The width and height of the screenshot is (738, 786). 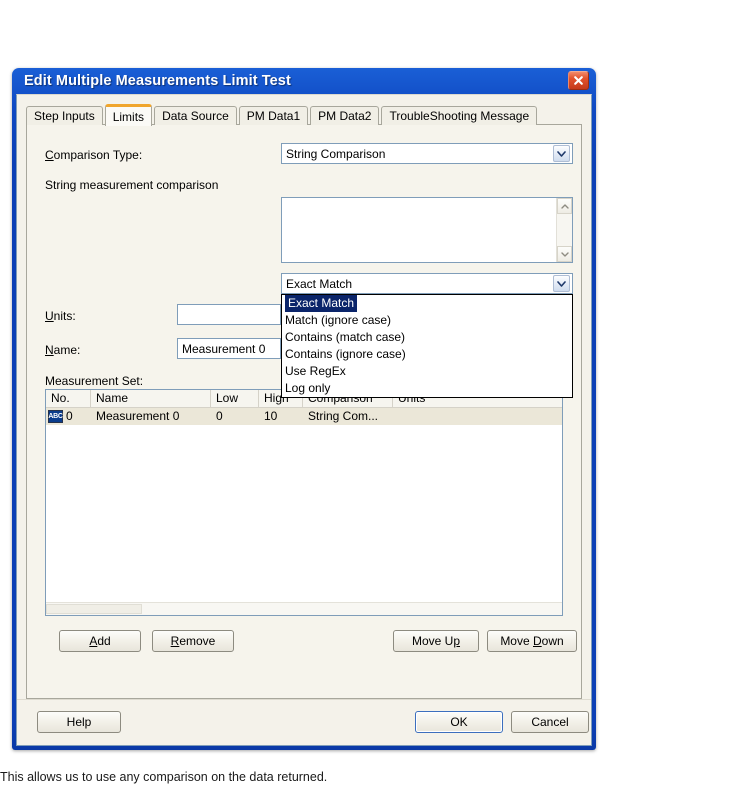 I want to click on cell-name: Measurement 0, so click(x=138, y=416).